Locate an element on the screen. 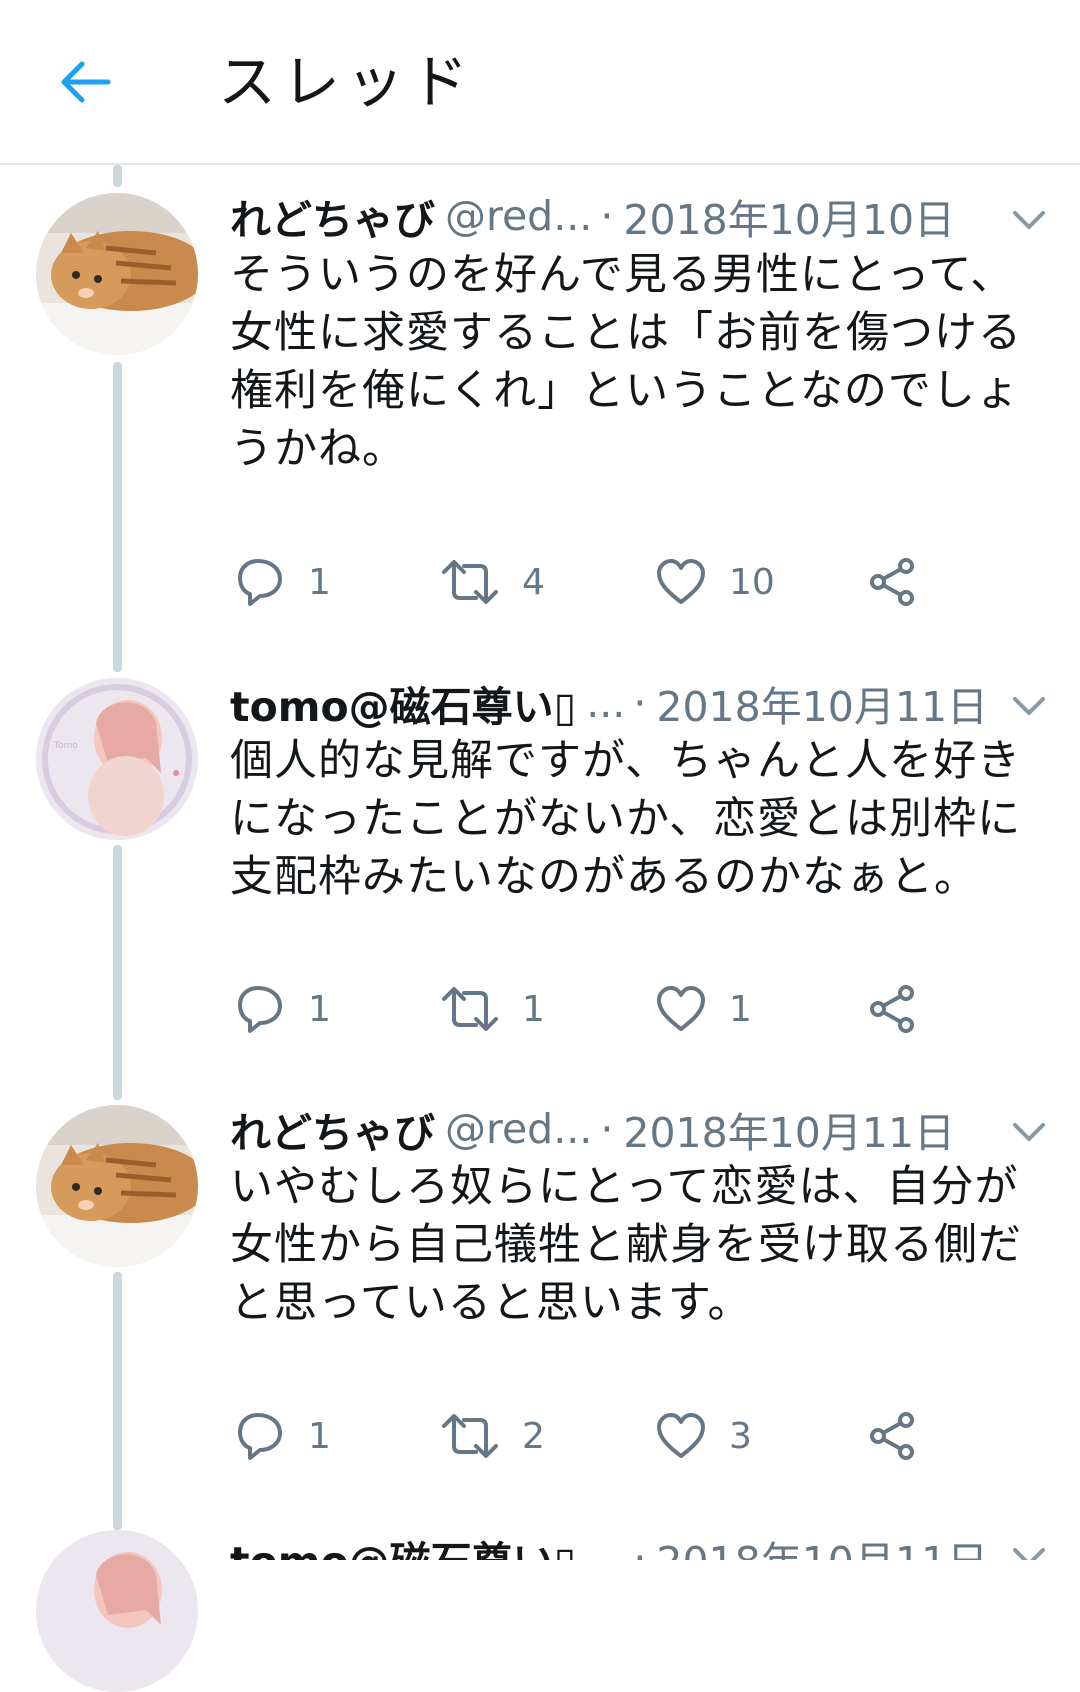 The image size is (1080, 1692). tweet-header: tomo@磁石尊い▯... · 2018年10月11日 is located at coordinates (620, 1544).